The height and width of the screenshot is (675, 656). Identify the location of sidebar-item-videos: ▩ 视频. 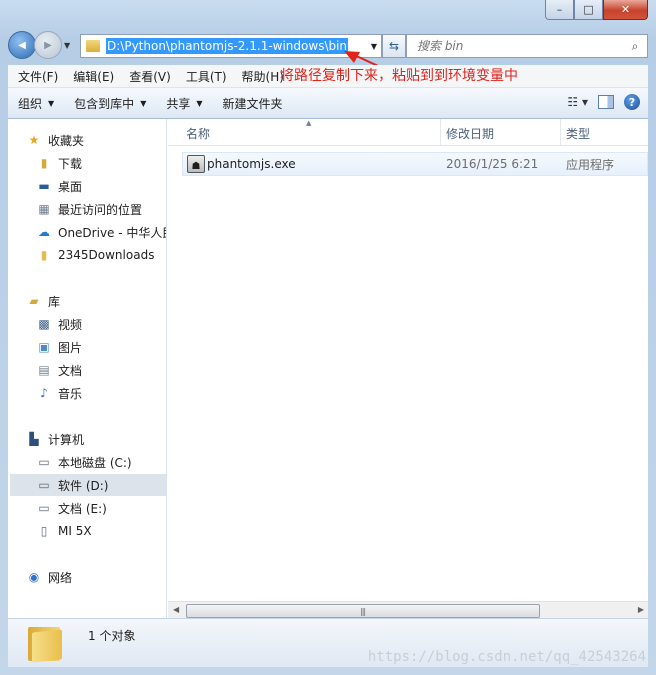
(59, 324).